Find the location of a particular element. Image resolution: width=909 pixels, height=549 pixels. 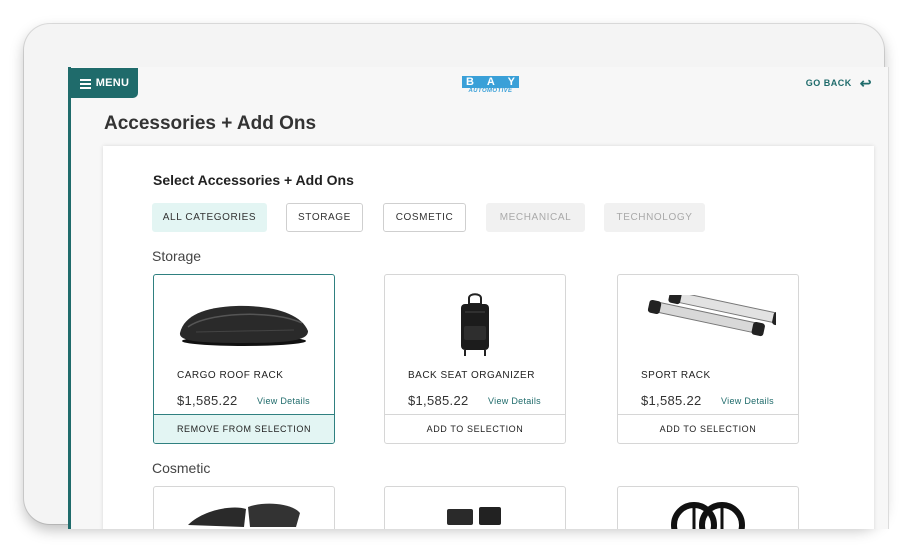

logo-wordmark: B A Y is located at coordinates (490, 82).